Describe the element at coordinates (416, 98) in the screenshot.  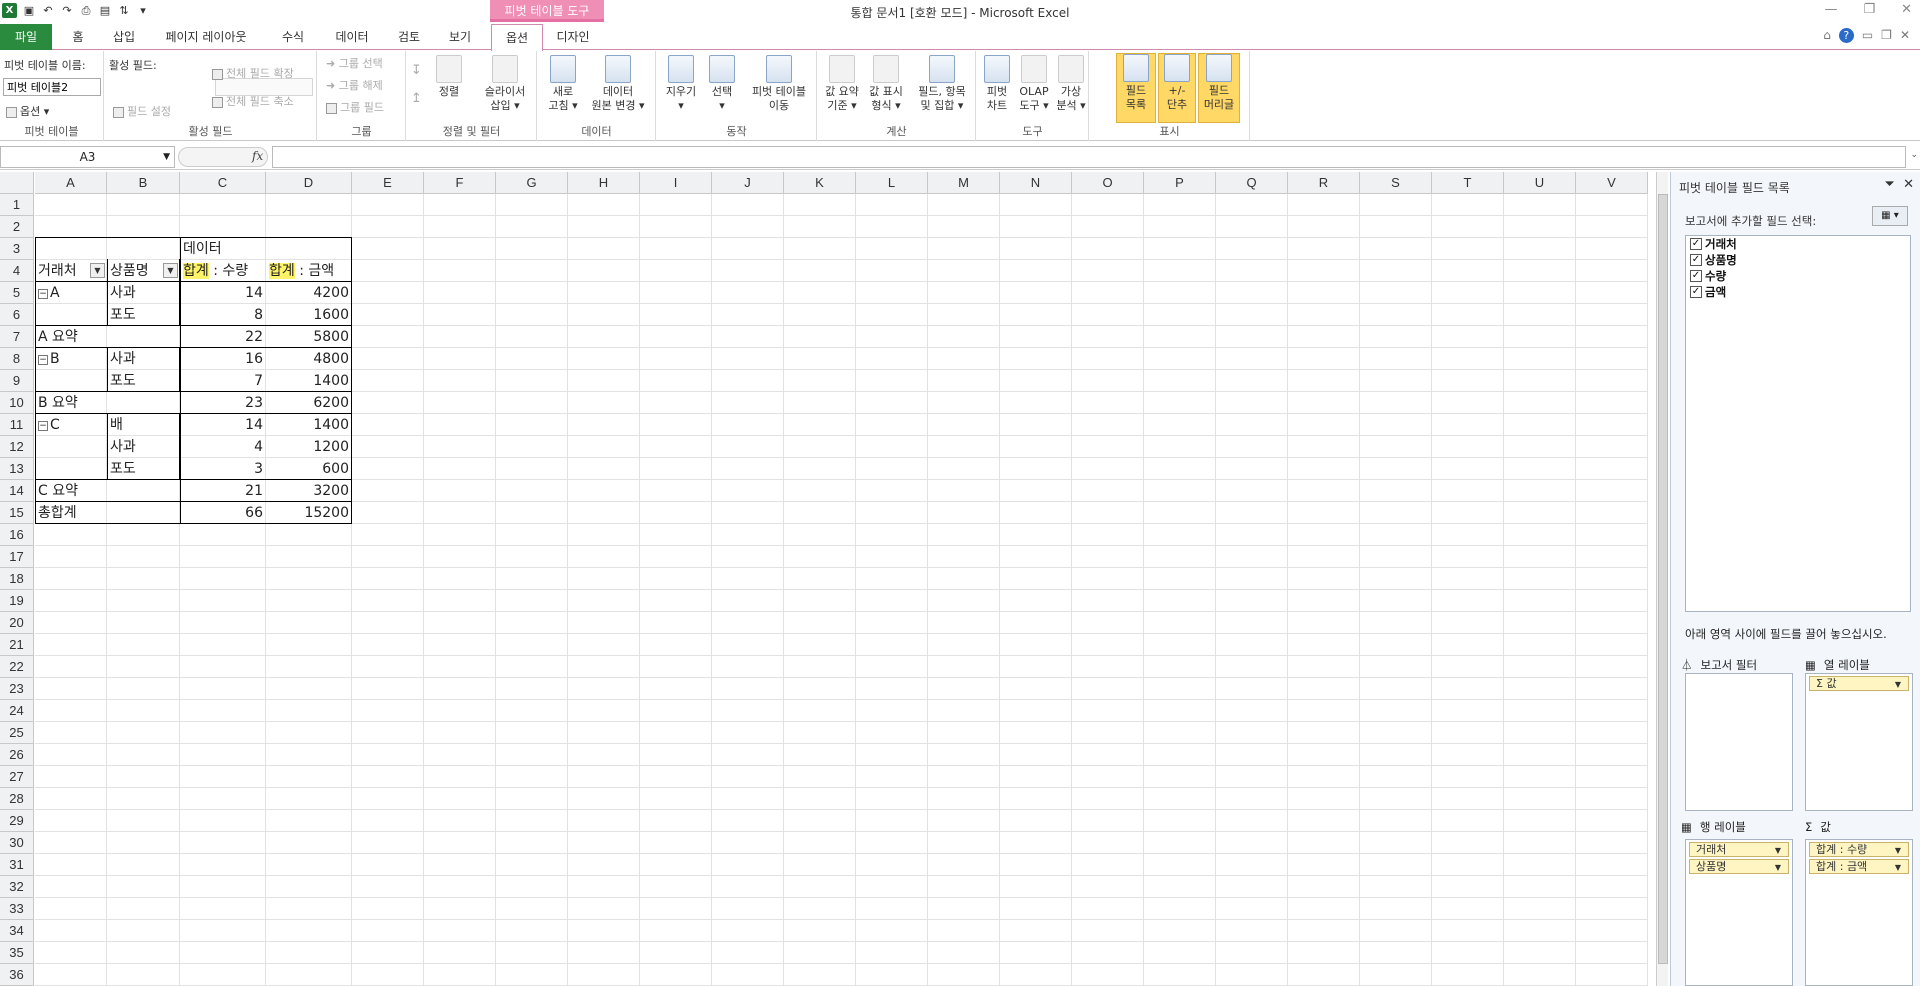
I see `sort-za-icon: ↥` at that location.